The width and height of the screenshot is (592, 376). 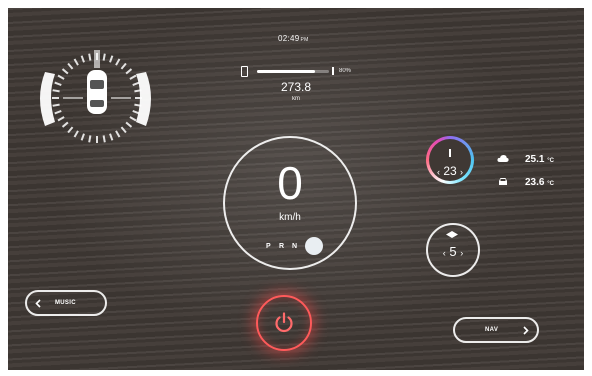 What do you see at coordinates (38, 303) in the screenshot?
I see `chevron-left-icon` at bounding box center [38, 303].